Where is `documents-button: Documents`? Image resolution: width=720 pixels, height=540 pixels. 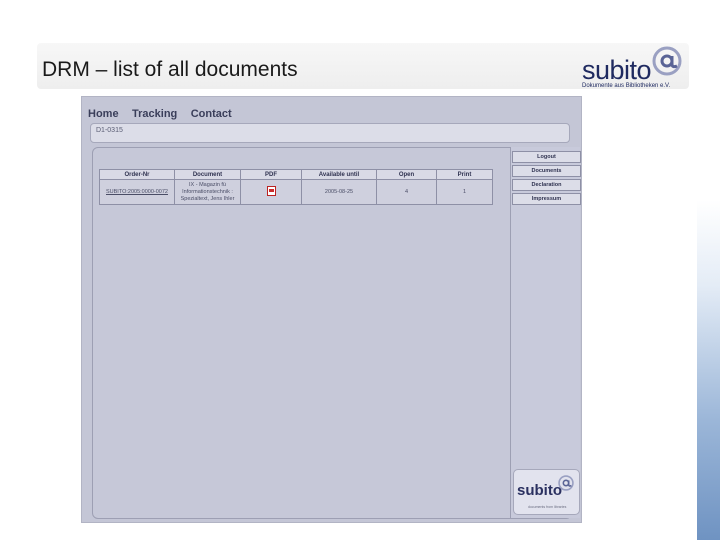 documents-button: Documents is located at coordinates (546, 171).